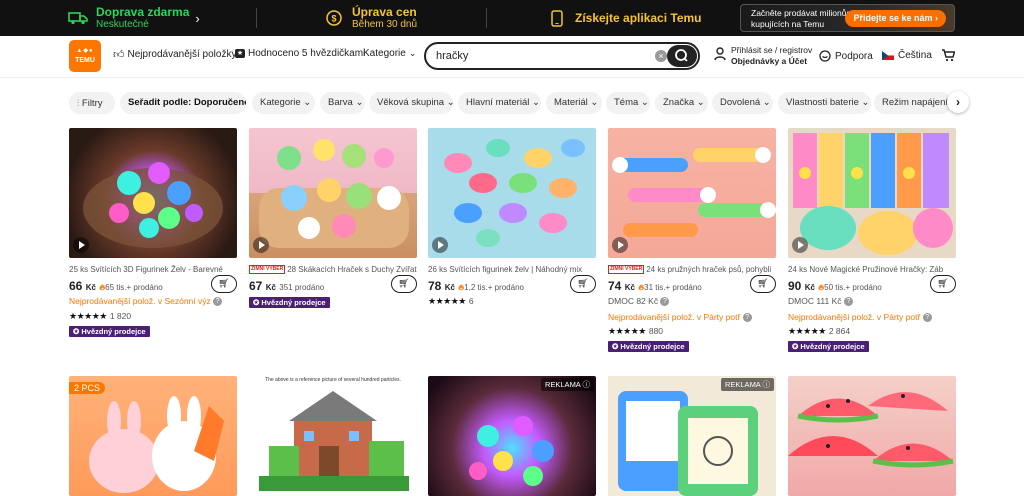  I want to click on clear-search-icon: ×, so click(661, 56).